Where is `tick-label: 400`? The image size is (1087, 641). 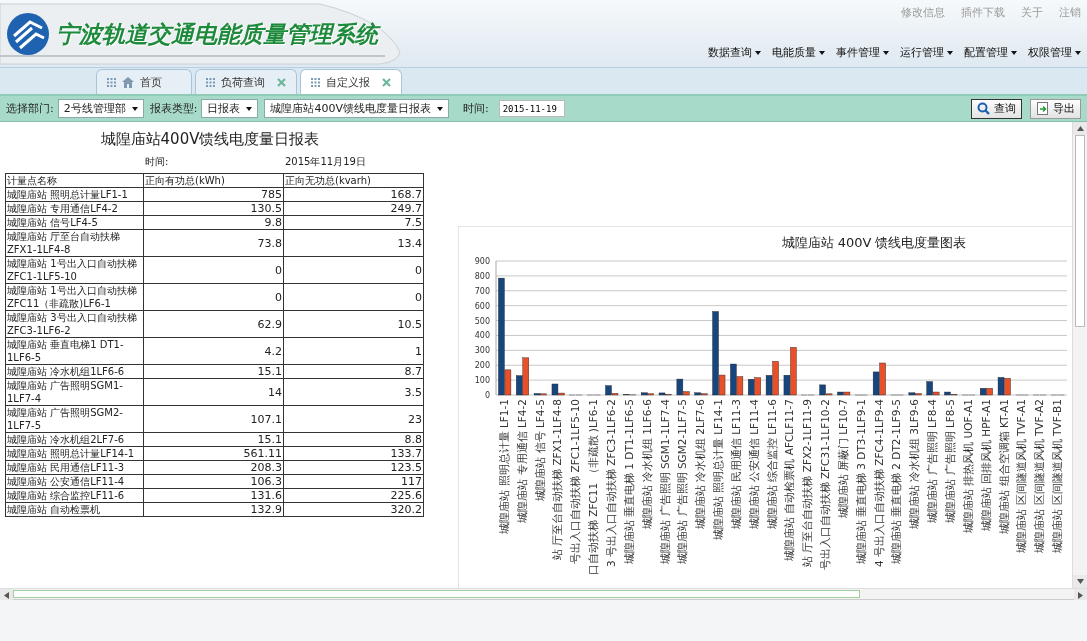 tick-label: 400 is located at coordinates (482, 336).